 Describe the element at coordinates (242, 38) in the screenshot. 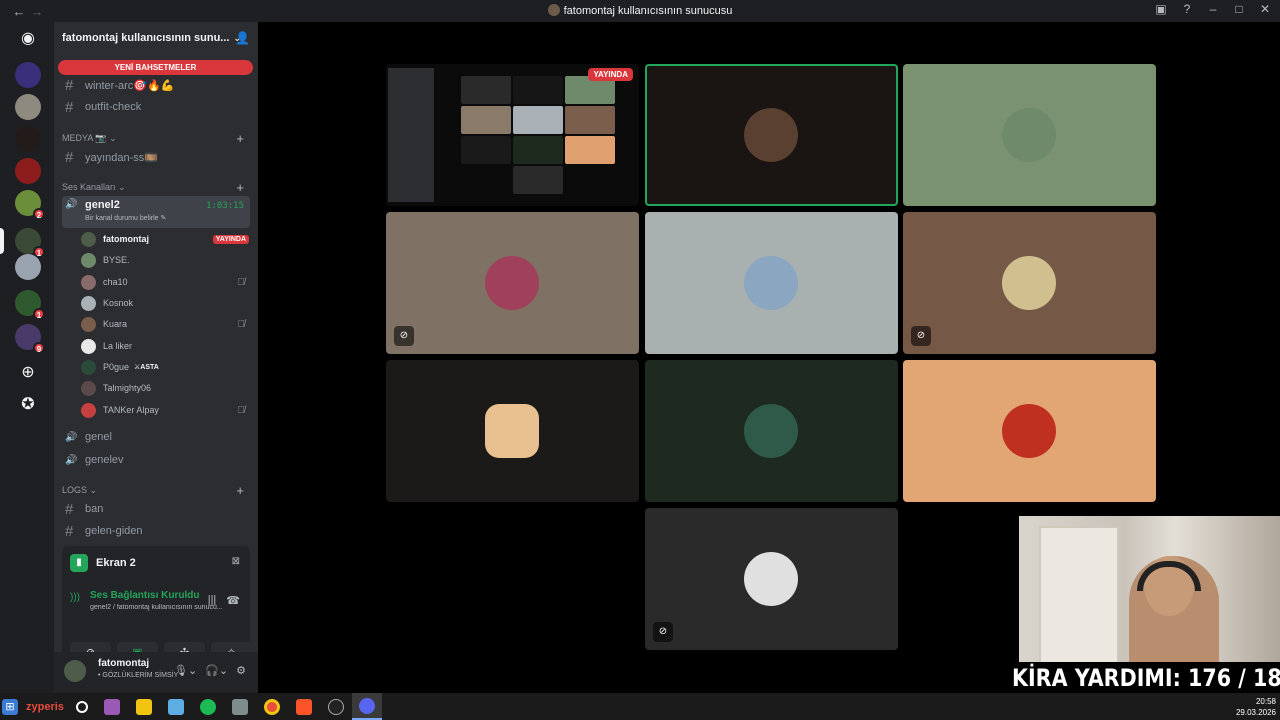

I see `invite-people-icon: 👤` at that location.